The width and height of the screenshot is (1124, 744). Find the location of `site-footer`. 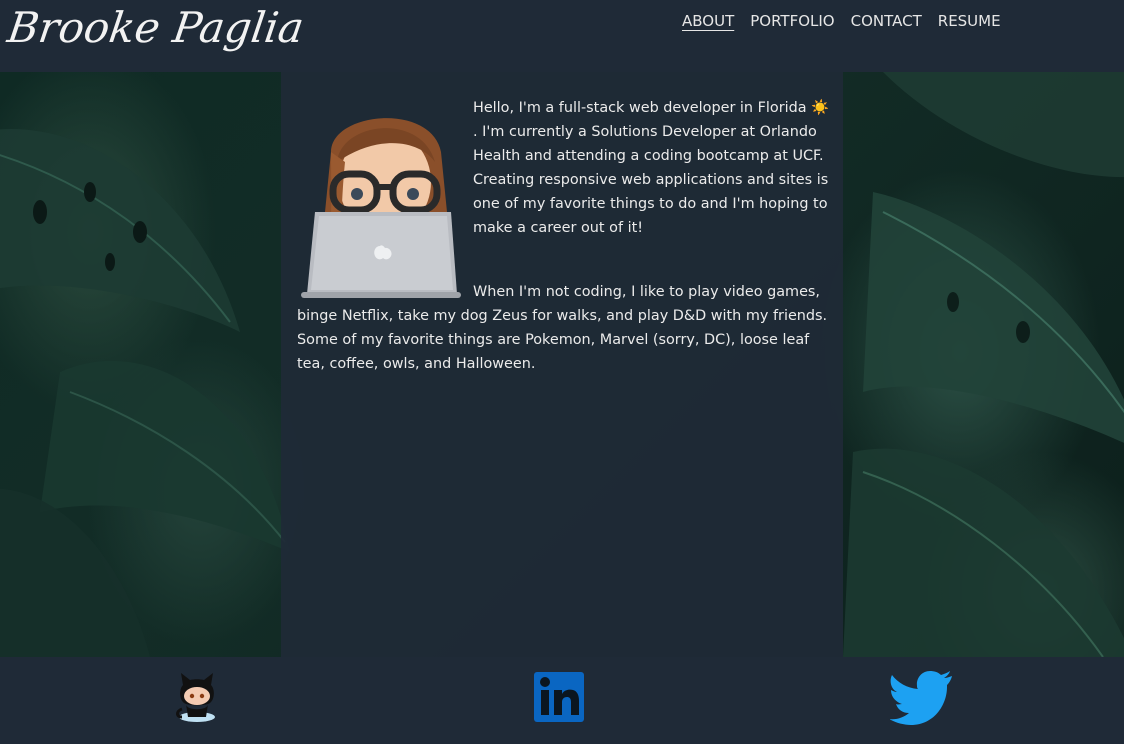

site-footer is located at coordinates (562, 700).